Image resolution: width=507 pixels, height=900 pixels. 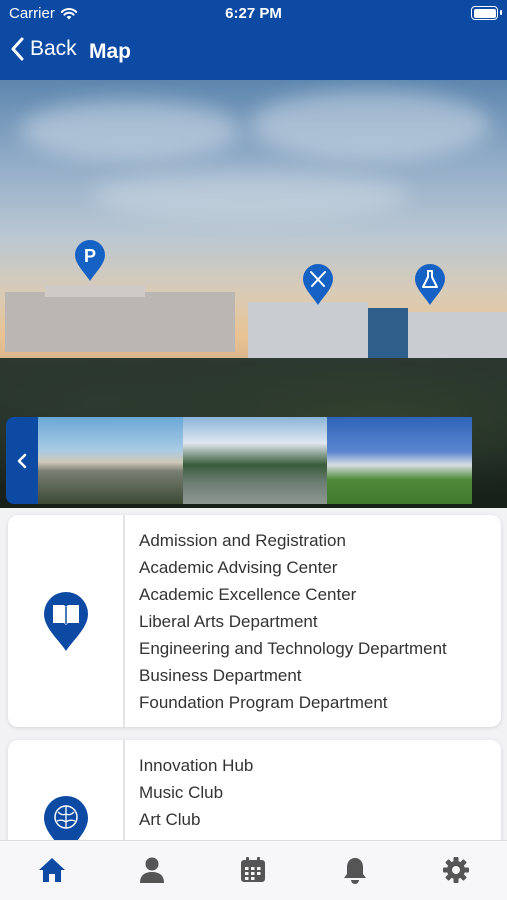 What do you see at coordinates (207, 792) in the screenshot?
I see `list-item: Music Club` at bounding box center [207, 792].